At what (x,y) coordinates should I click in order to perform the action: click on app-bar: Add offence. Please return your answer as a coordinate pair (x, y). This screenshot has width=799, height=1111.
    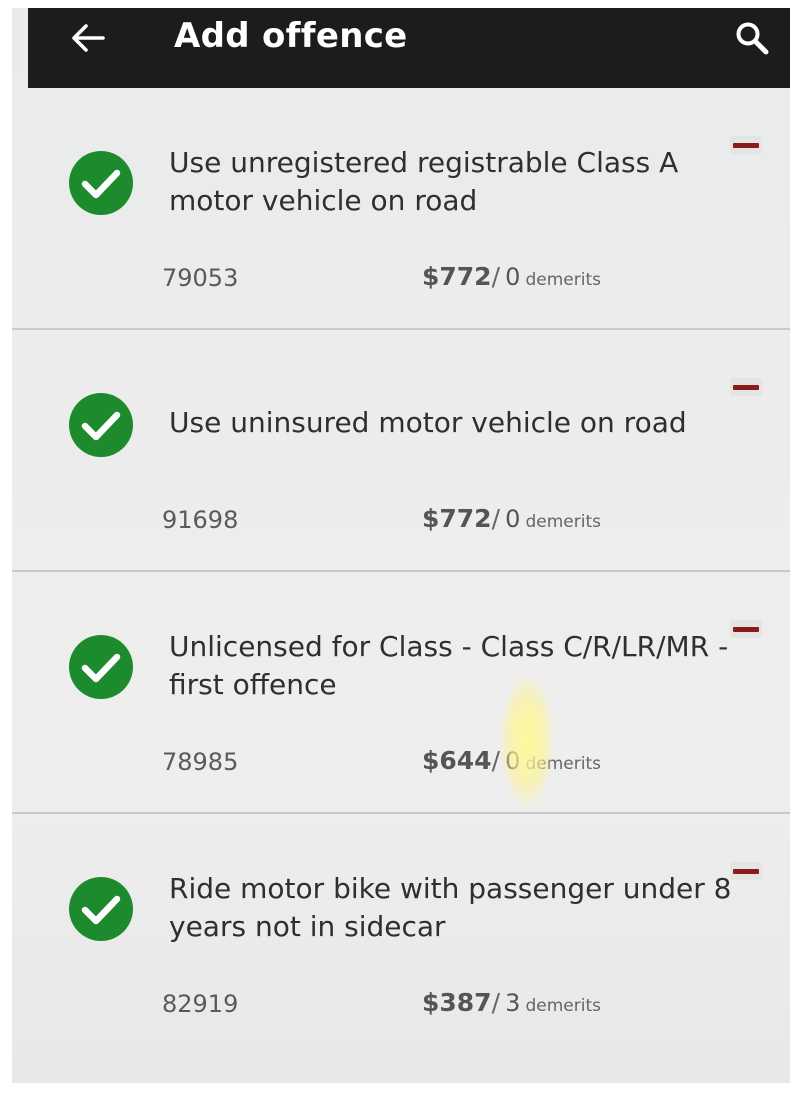
    Looking at the image, I should click on (409, 48).